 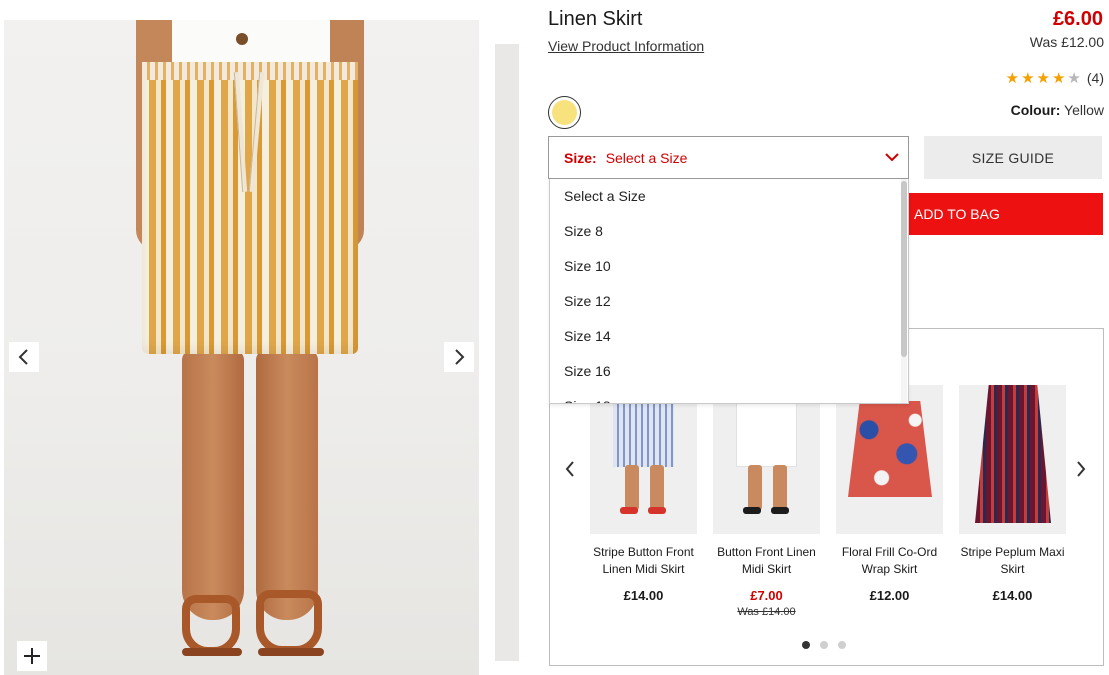 What do you see at coordinates (626, 46) in the screenshot?
I see `view-product-information-link: View Product Information` at bounding box center [626, 46].